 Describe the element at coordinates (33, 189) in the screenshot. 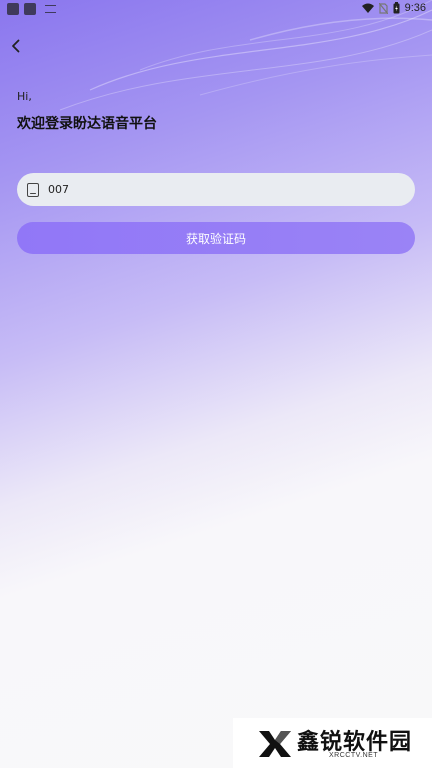

I see `phone-icon` at that location.